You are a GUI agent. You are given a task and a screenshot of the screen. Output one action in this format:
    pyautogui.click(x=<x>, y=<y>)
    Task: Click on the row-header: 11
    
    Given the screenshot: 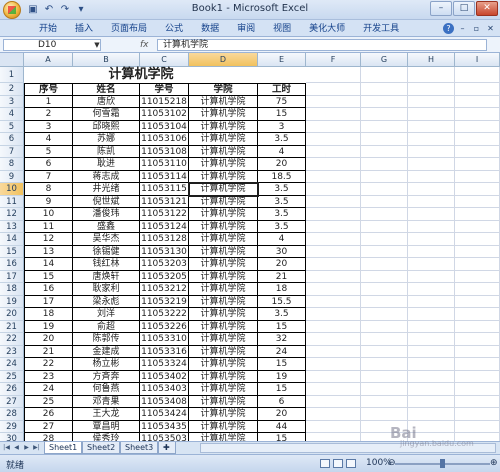 What is the action you would take?
    pyautogui.click(x=12, y=201)
    